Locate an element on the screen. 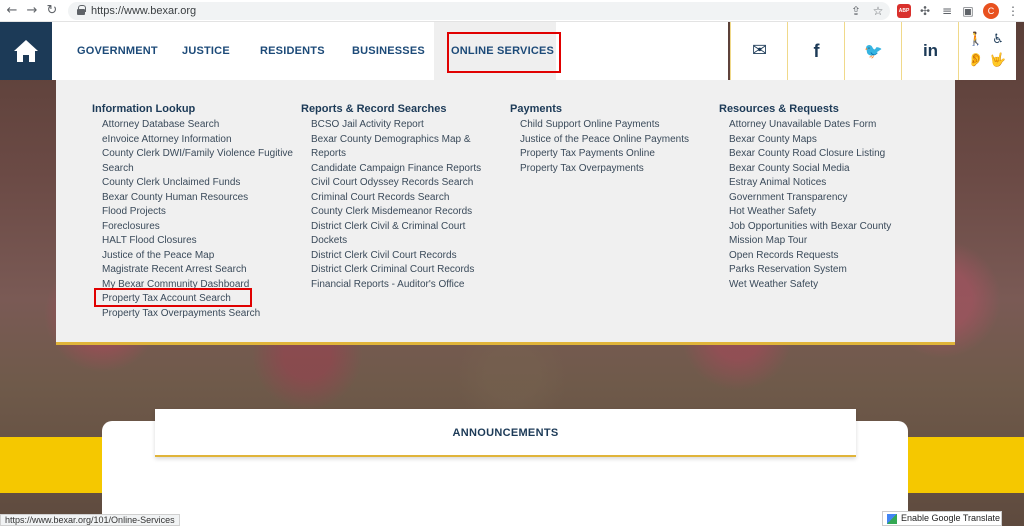 This screenshot has width=1024, height=526. menu-link: Bexar County Human Resources is located at coordinates (196, 198).